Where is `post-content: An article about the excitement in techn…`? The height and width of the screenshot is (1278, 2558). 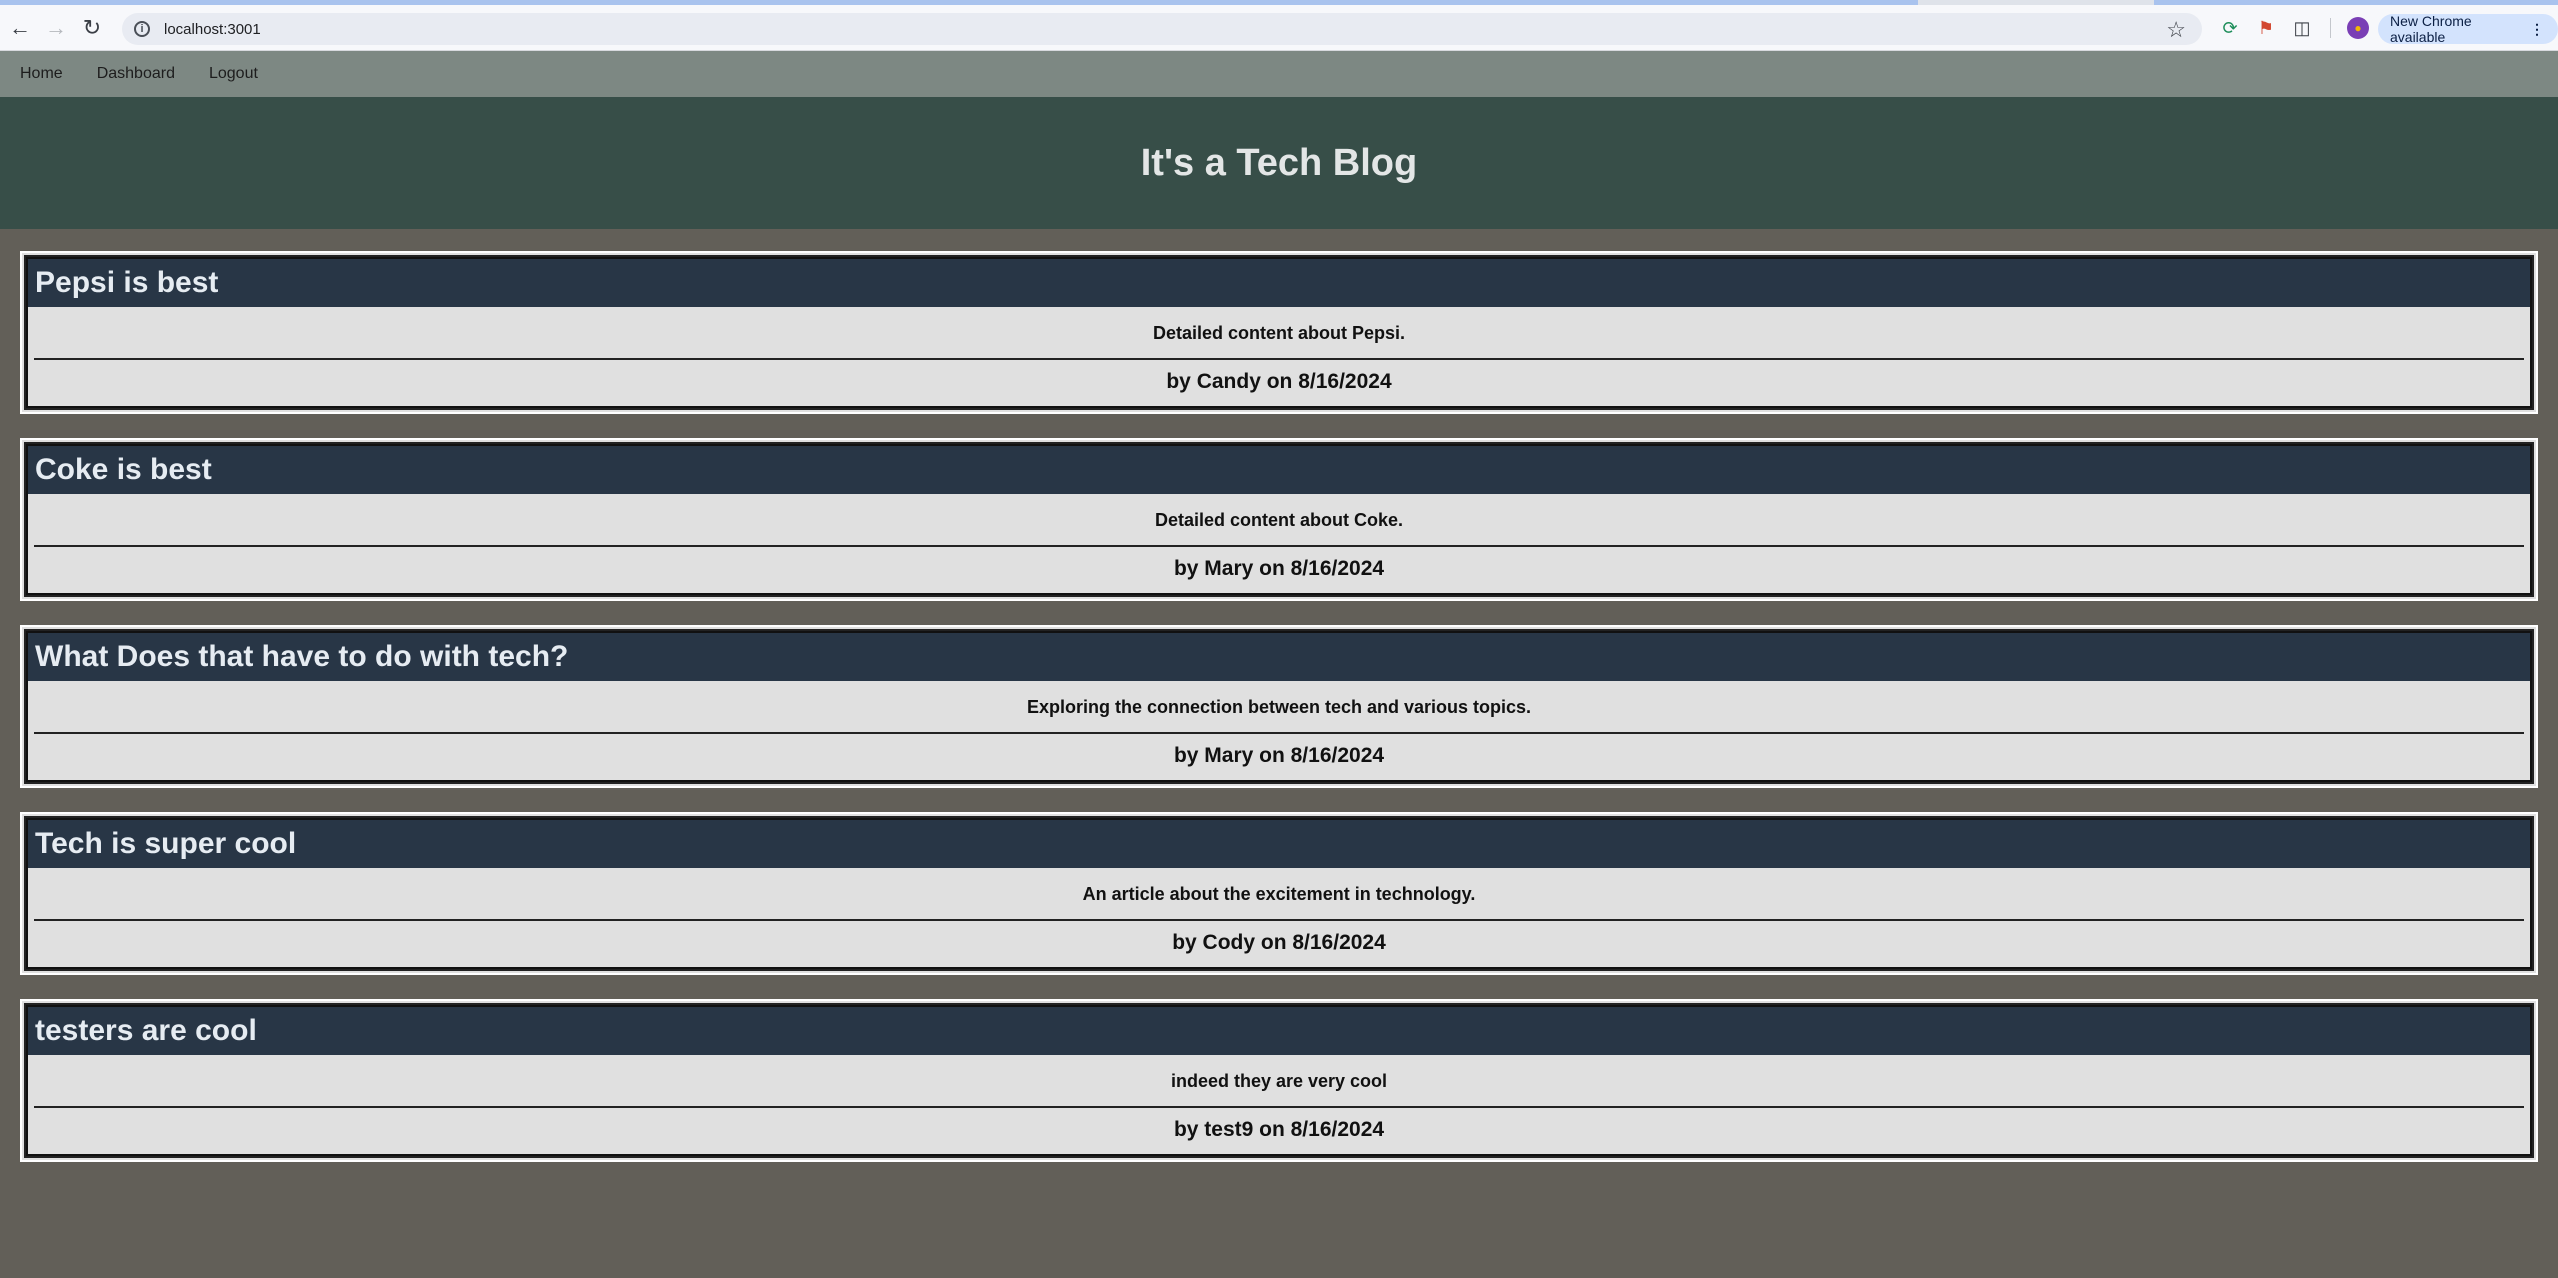 post-content: An article about the excitement in techn… is located at coordinates (1279, 894).